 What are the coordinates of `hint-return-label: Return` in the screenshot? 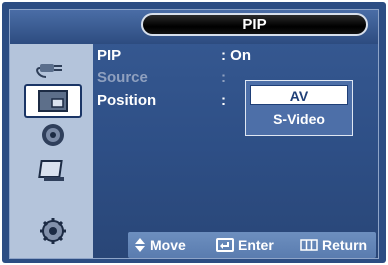 It's located at (345, 245).